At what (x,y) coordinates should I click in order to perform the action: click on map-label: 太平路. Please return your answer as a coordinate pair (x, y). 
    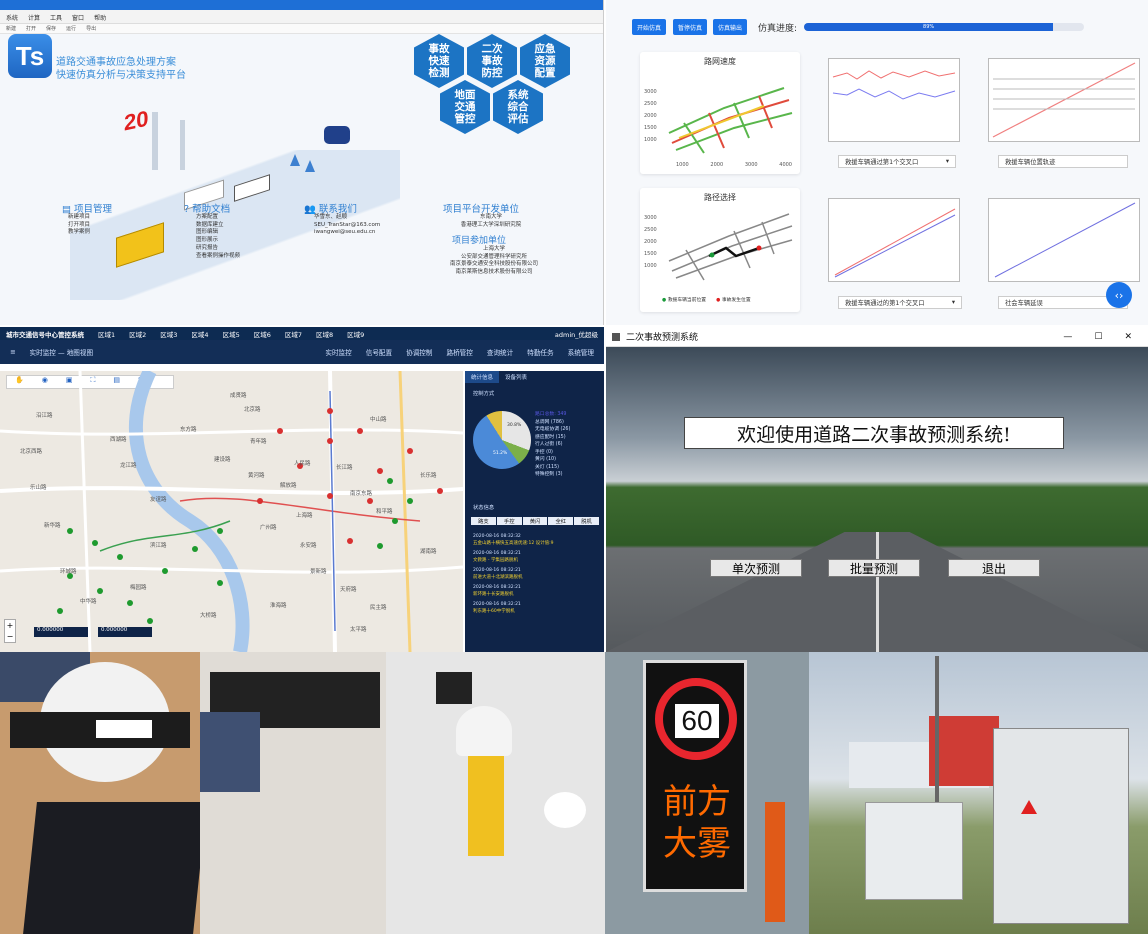
    Looking at the image, I should click on (358, 630).